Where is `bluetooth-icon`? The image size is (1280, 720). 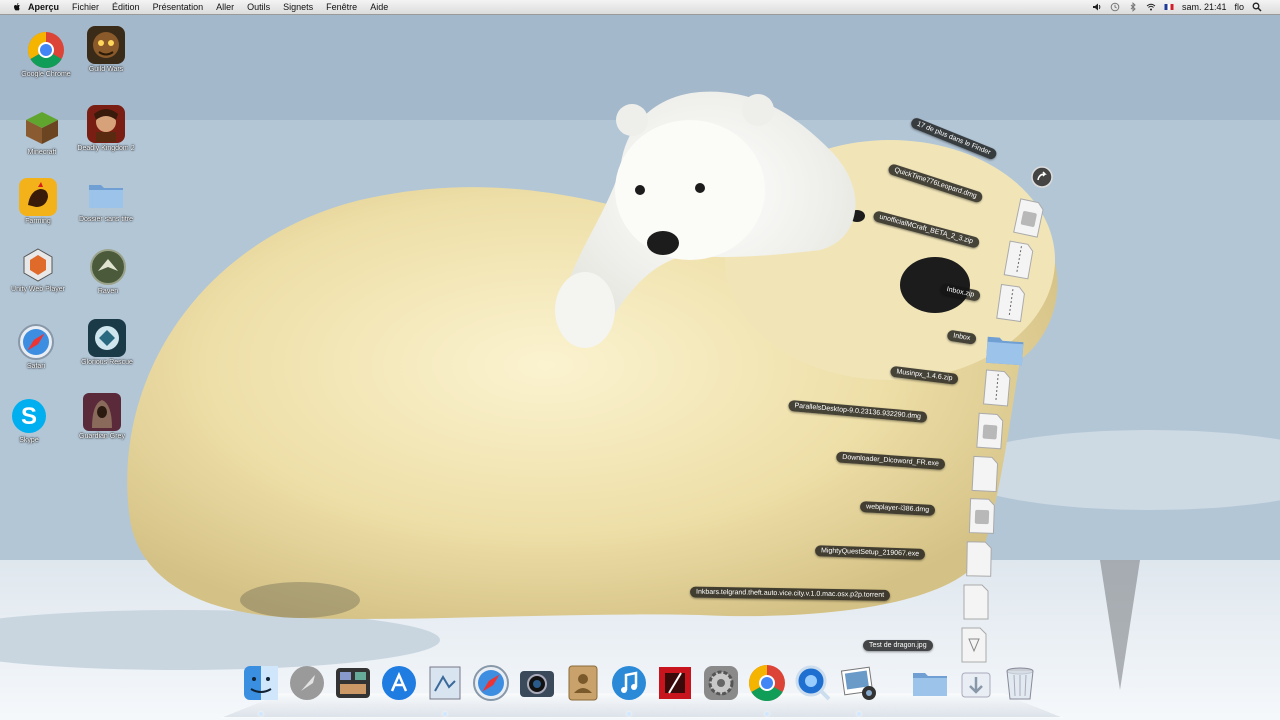 bluetooth-icon is located at coordinates (1133, 7).